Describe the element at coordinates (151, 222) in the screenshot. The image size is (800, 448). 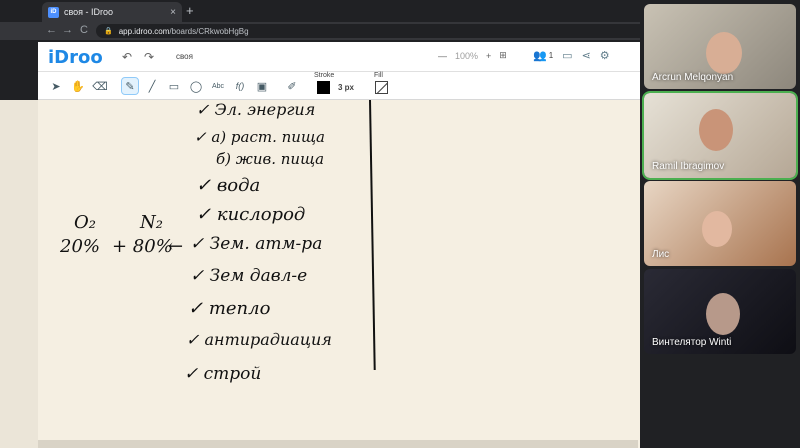
I see `gas-n2-label: N₂` at that location.